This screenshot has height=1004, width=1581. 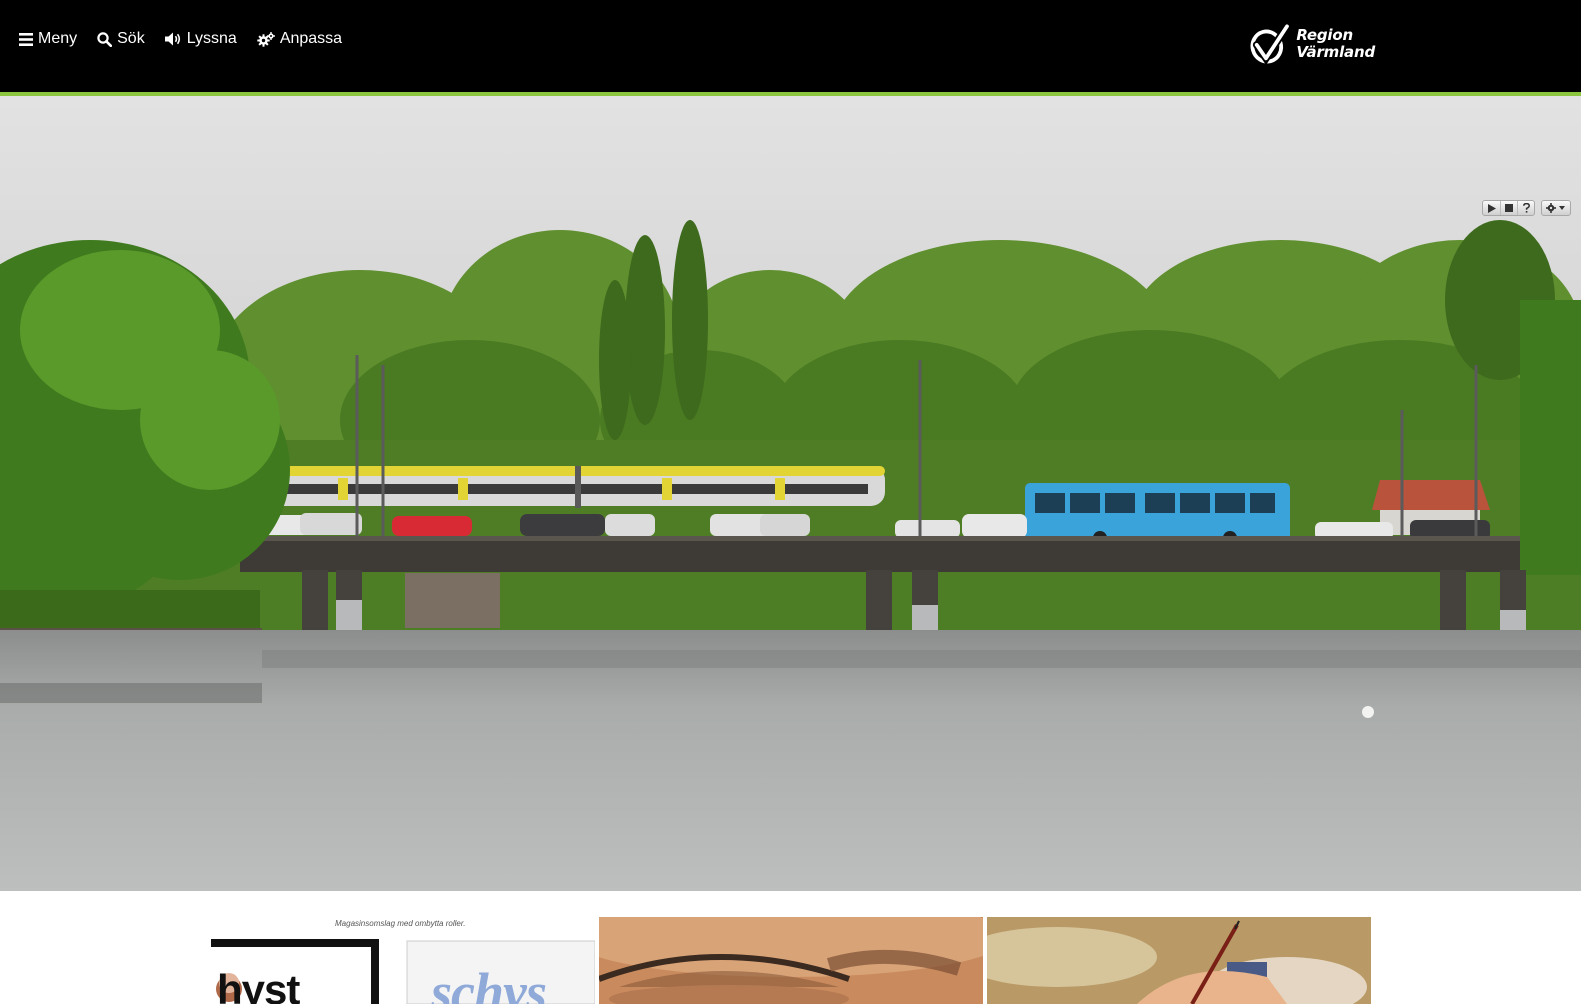 I want to click on logo-text: Region Värmland, so click(x=1335, y=44).